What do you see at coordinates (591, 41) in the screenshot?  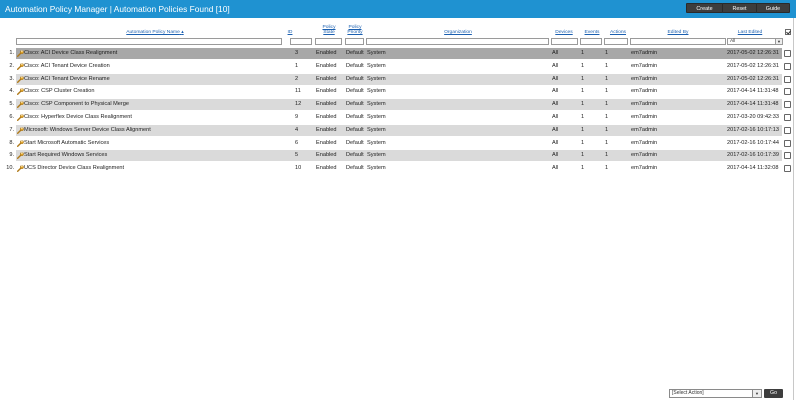 I see `filter-events-input` at bounding box center [591, 41].